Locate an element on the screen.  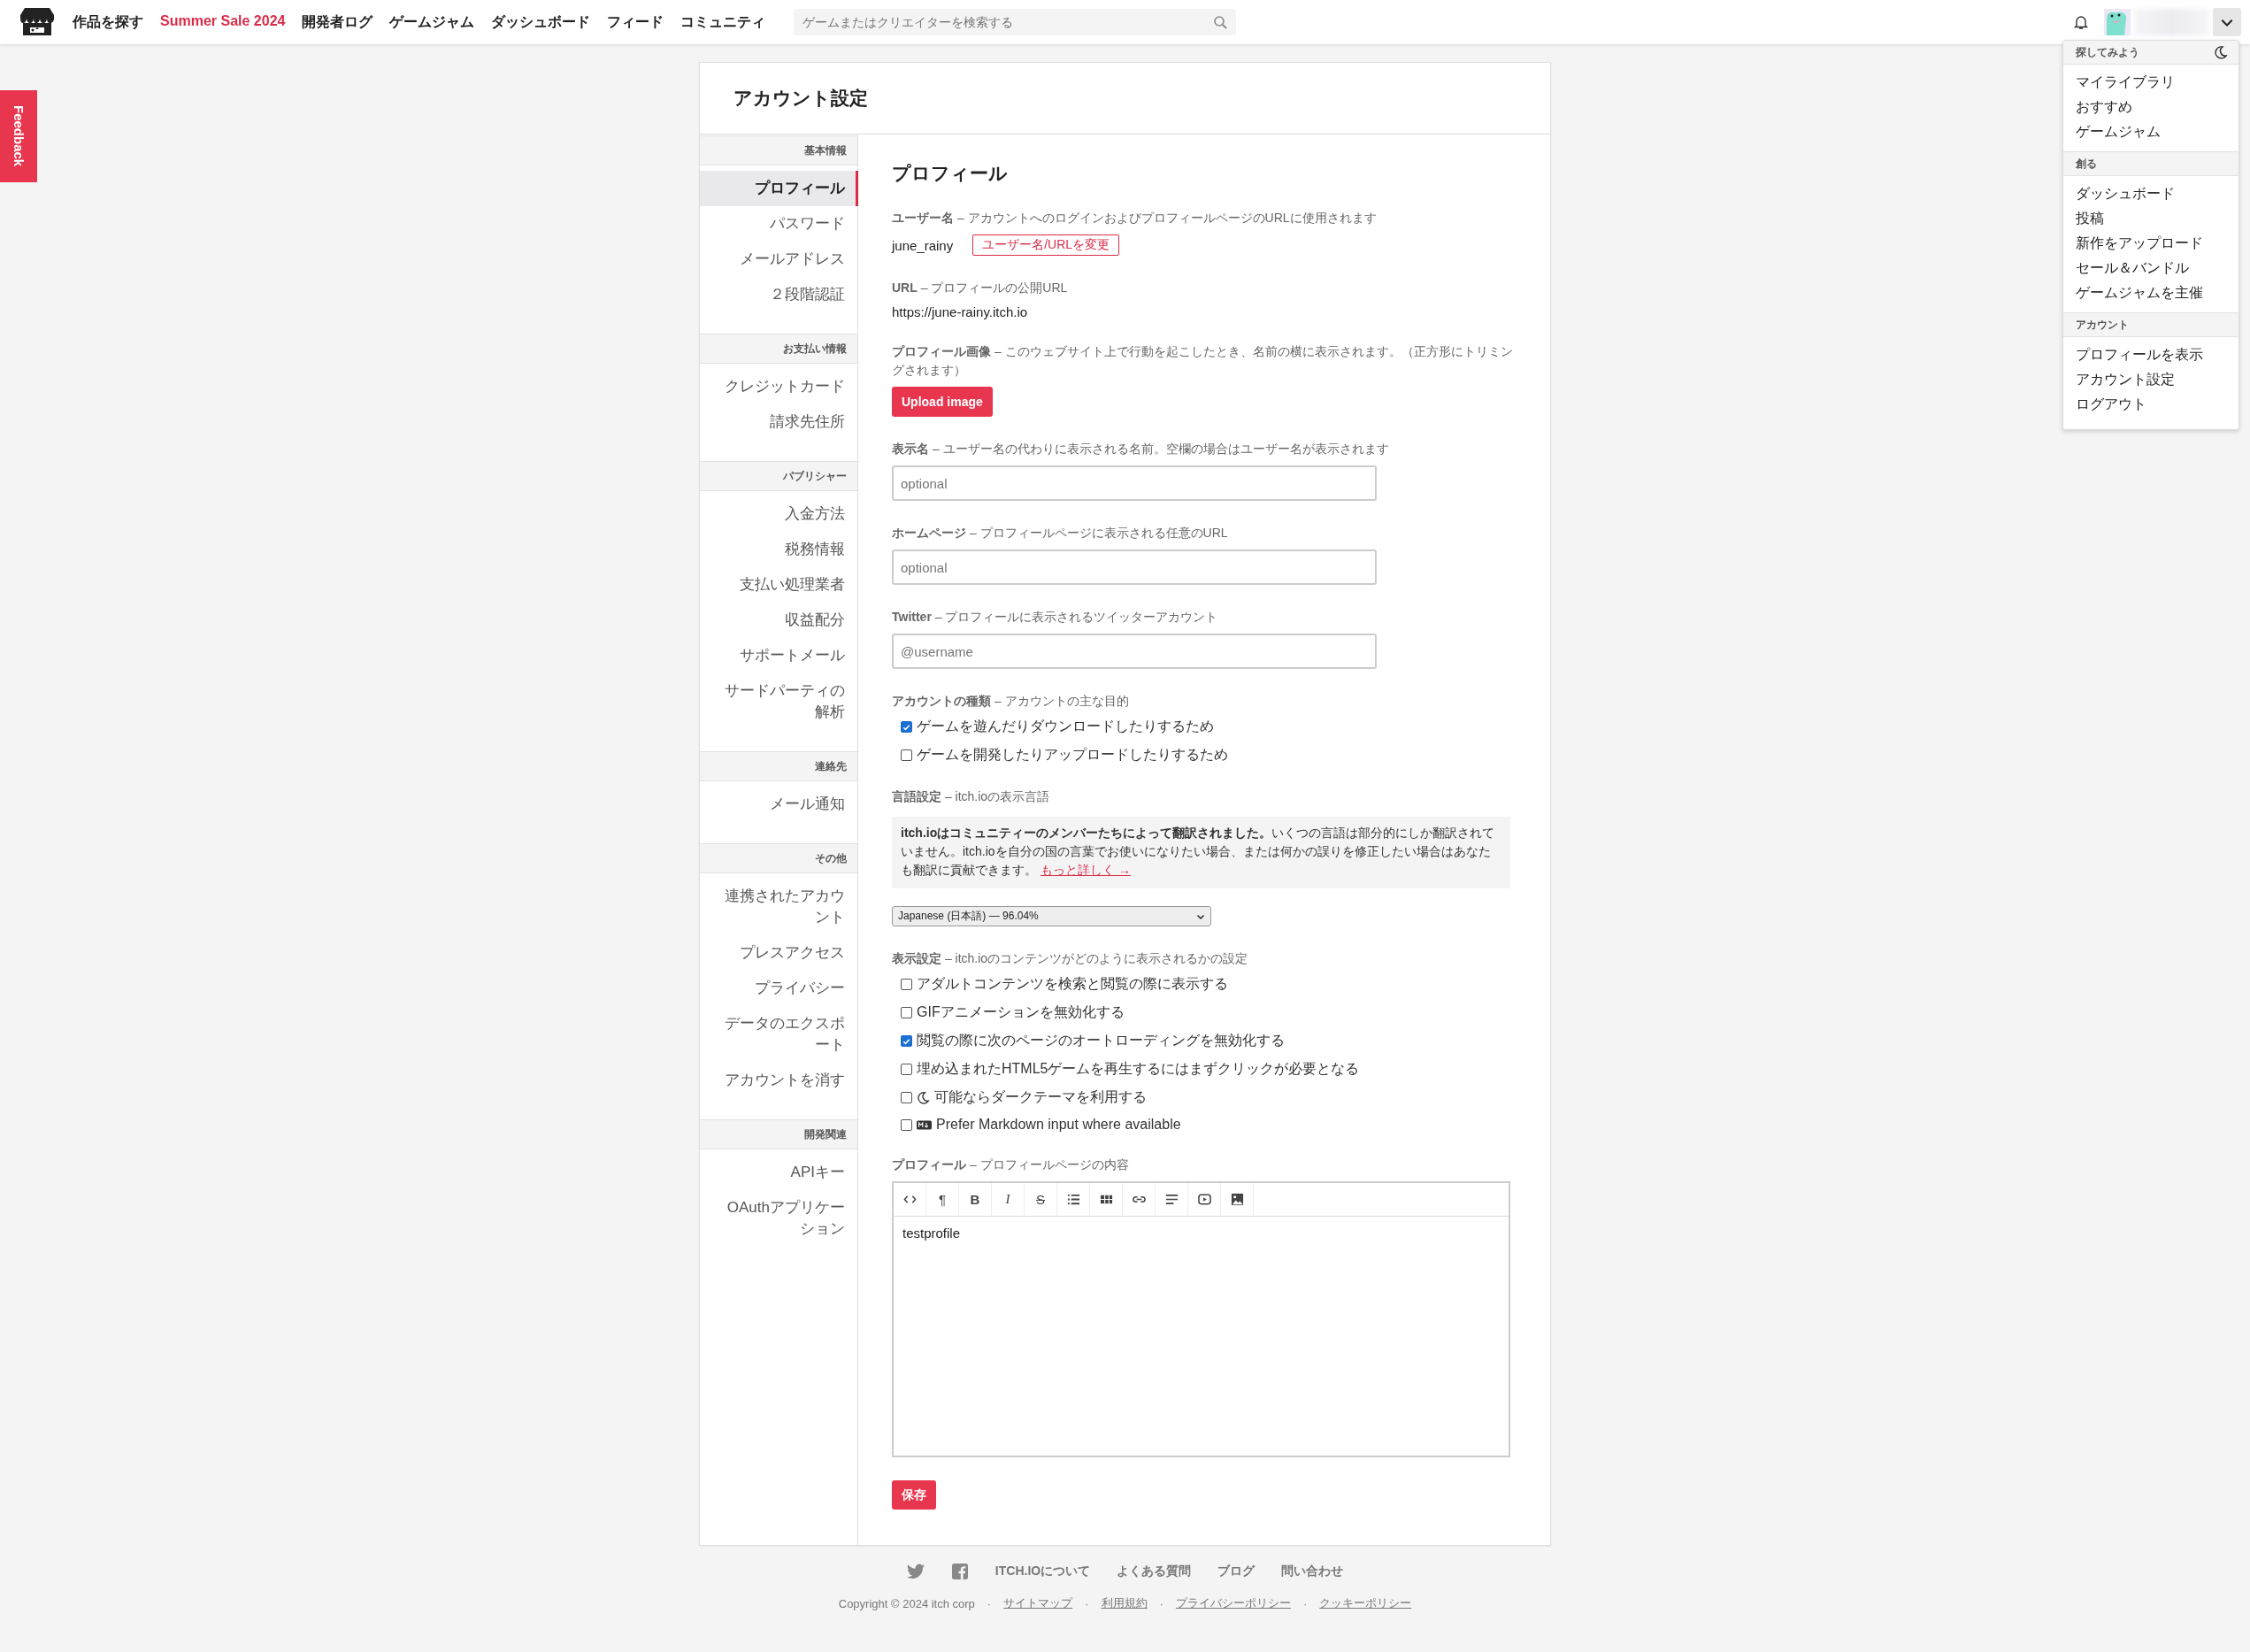
checkbox-label: ゲームを遊んだりダウンロードしたりするため is located at coordinates (1065, 726).